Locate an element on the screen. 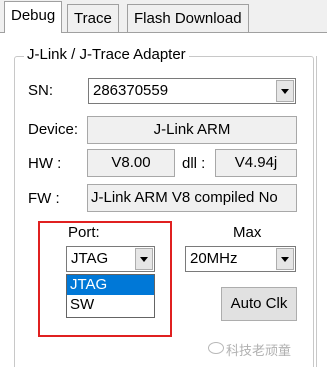 The image size is (327, 367). max-clock-select: 20MHz is located at coordinates (240, 259).